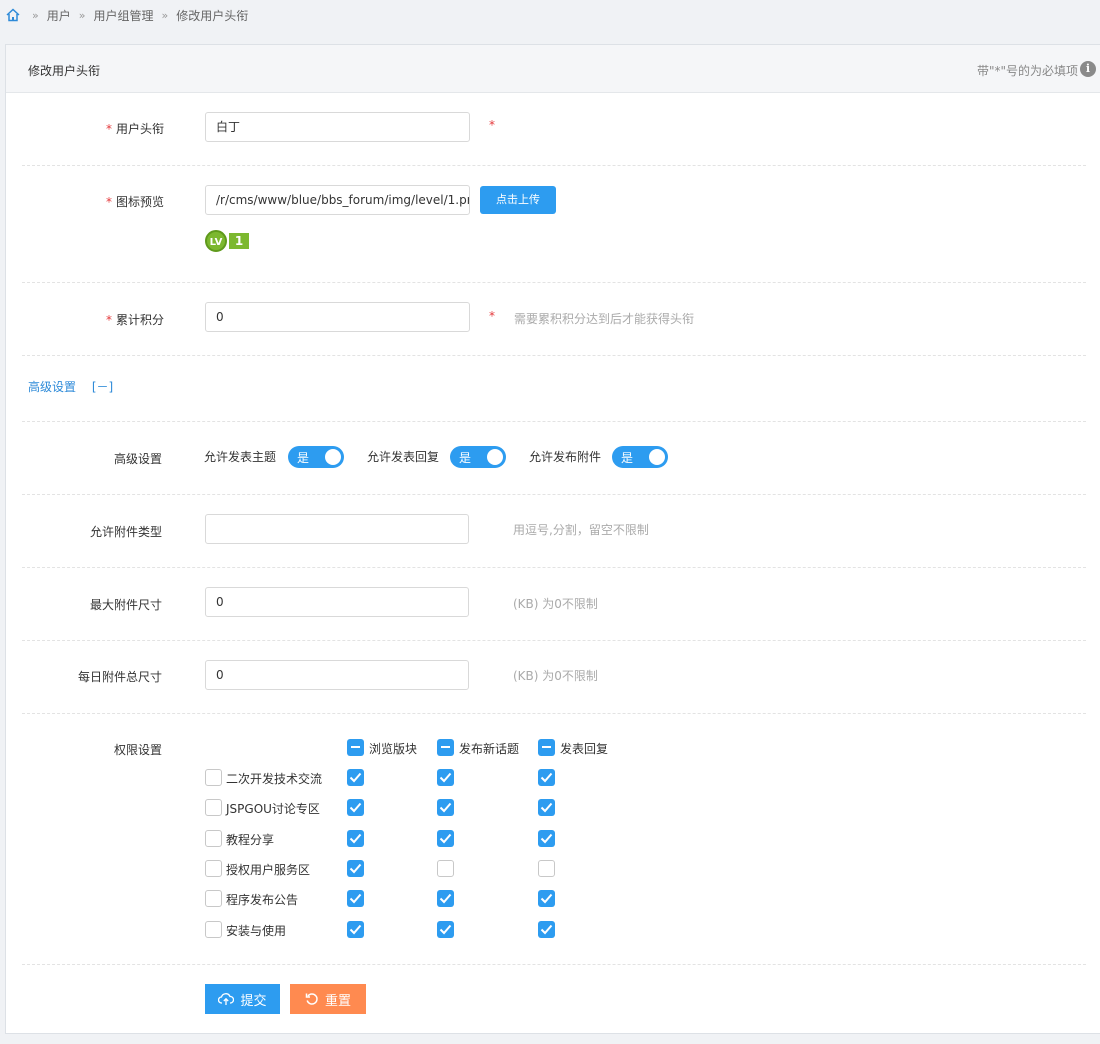 The height and width of the screenshot is (1044, 1100). What do you see at coordinates (137, 459) in the screenshot?
I see `advanced-label: 高级设置` at bounding box center [137, 459].